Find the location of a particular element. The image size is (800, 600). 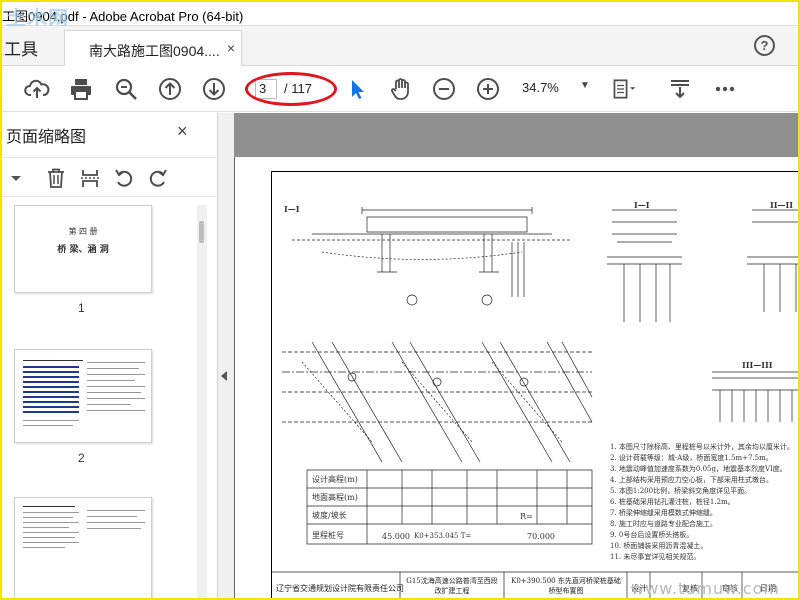

thumbnails-toolbar is located at coordinates (110, 177).